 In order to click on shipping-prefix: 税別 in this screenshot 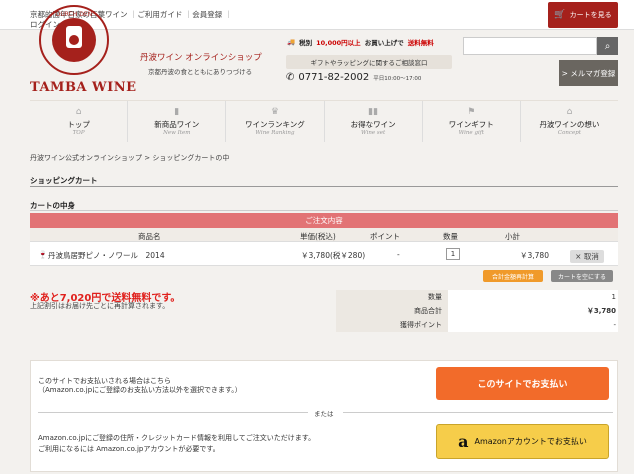, I will do `click(306, 43)`.